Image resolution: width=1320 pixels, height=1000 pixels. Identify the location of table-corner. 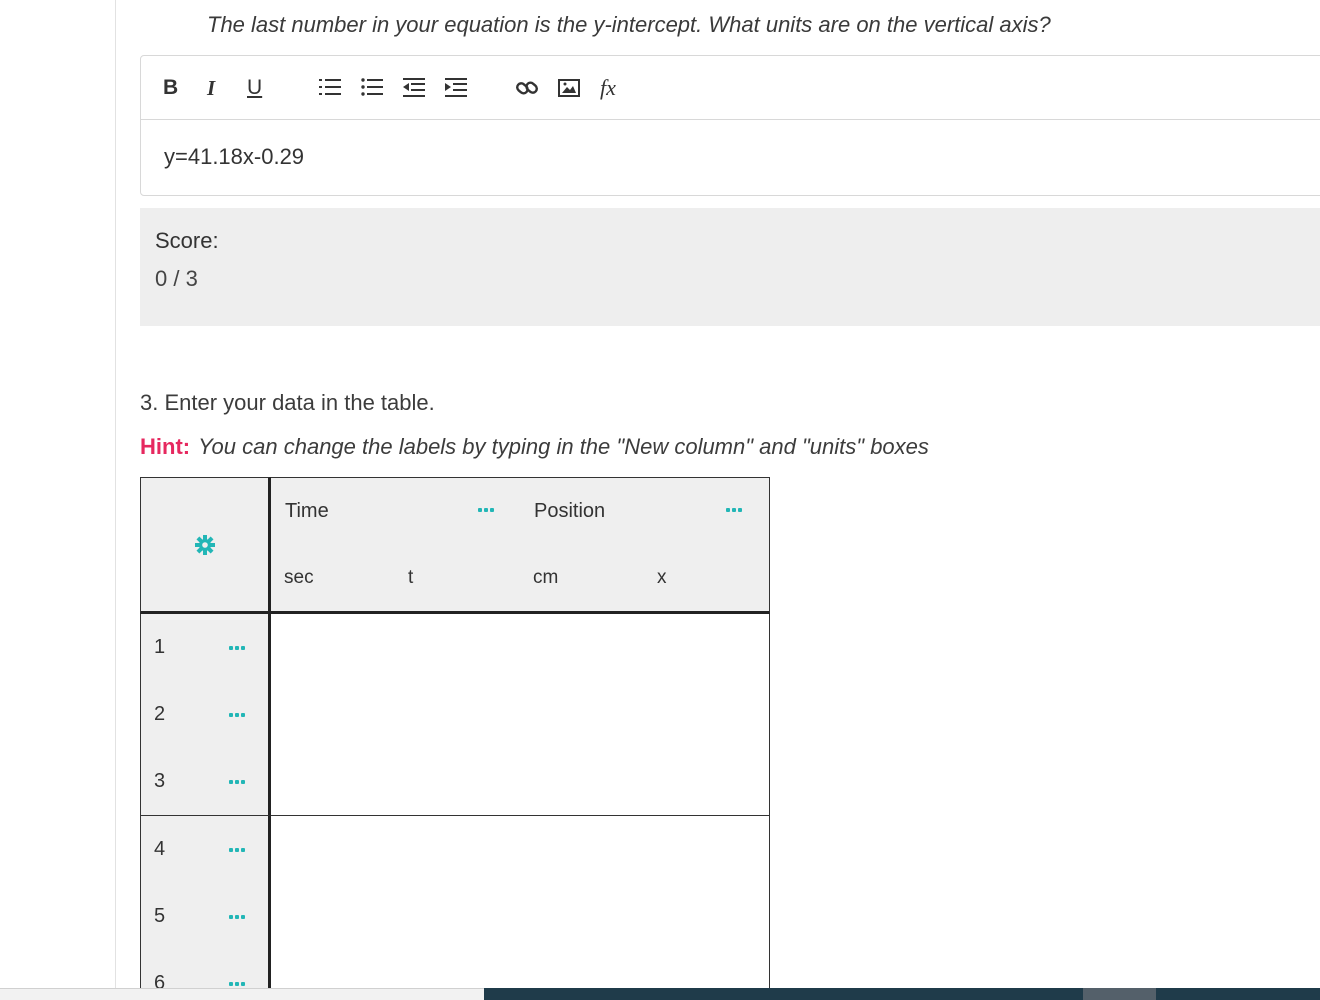
(205, 545).